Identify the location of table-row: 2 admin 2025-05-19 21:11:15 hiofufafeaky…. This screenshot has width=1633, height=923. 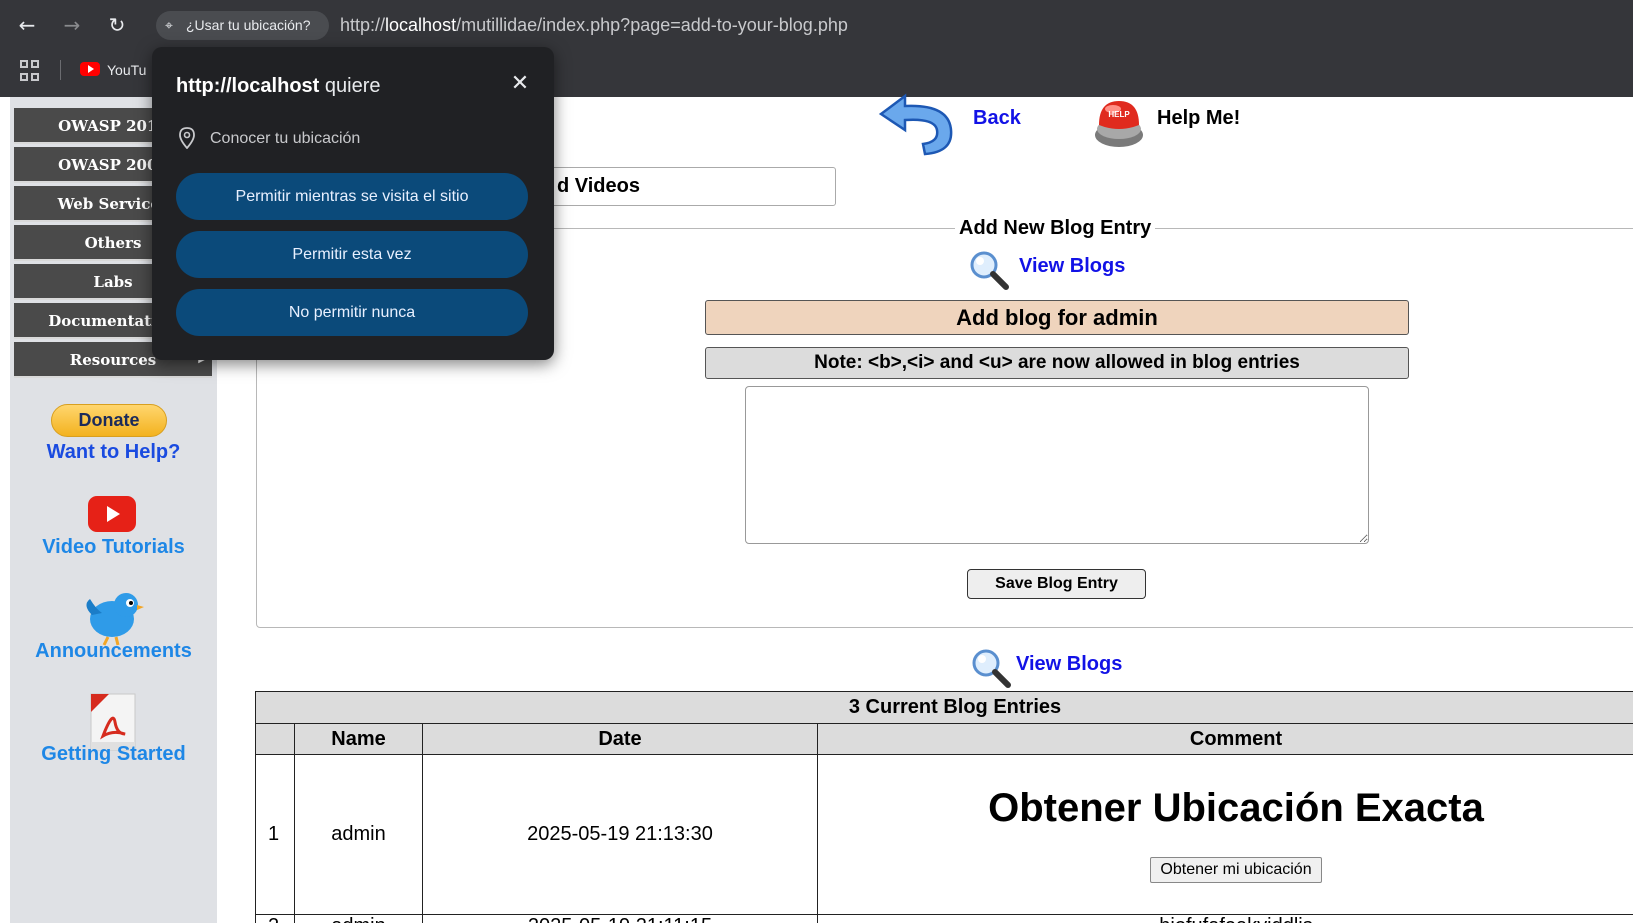
(944, 918).